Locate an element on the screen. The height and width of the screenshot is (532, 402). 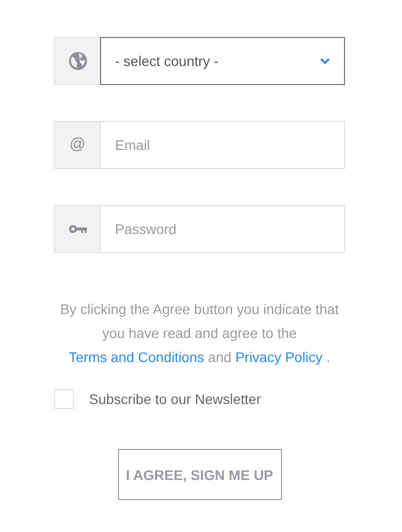
privacy-link: Privacy Policy is located at coordinates (278, 357).